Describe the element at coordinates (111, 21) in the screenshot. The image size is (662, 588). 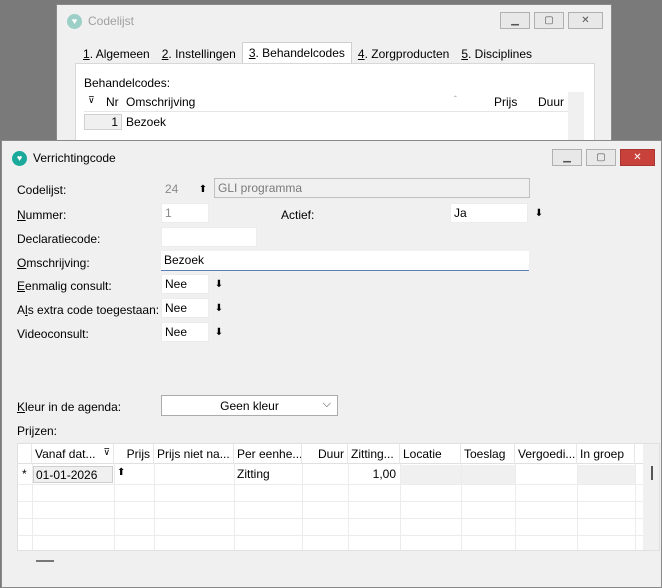
I see `codelijst-title: Codelijst` at that location.